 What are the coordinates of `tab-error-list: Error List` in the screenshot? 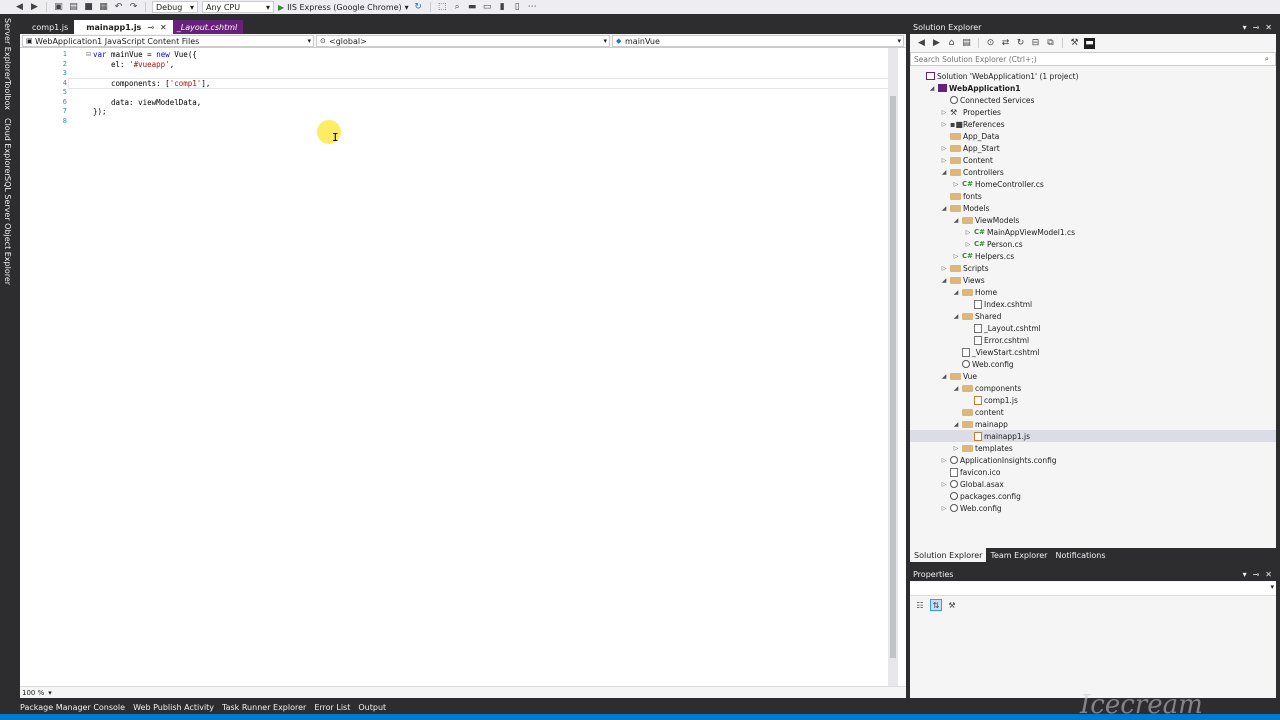 It's located at (332, 707).